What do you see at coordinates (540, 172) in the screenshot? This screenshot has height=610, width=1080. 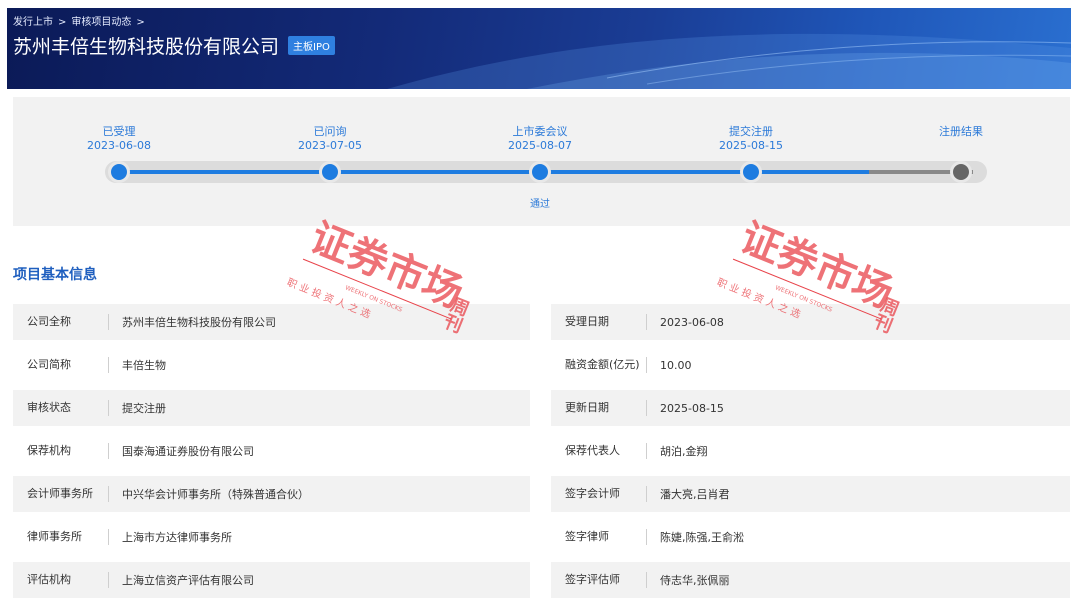 I see `progress-dot-committee` at bounding box center [540, 172].